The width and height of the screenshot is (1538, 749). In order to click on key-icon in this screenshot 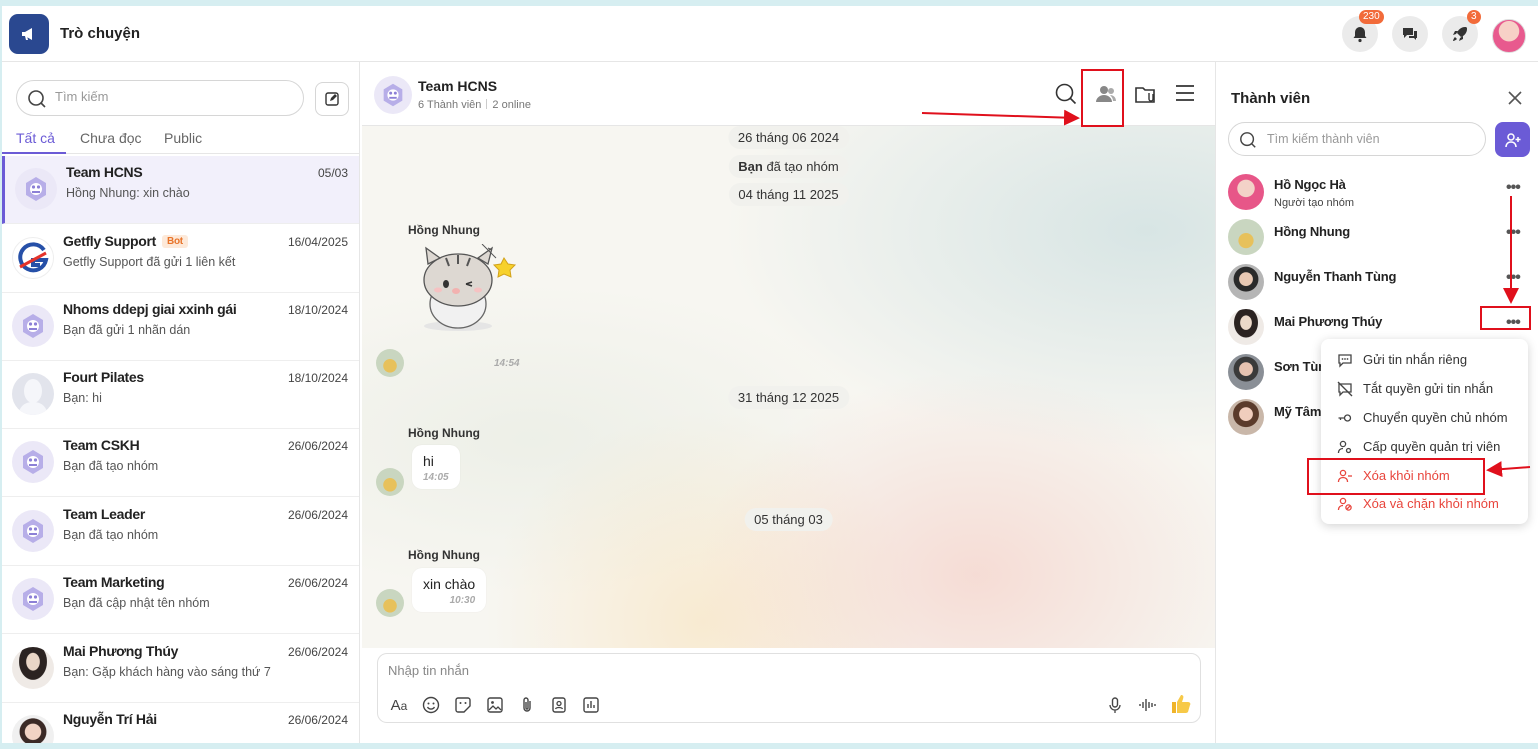, I will do `click(1345, 417)`.